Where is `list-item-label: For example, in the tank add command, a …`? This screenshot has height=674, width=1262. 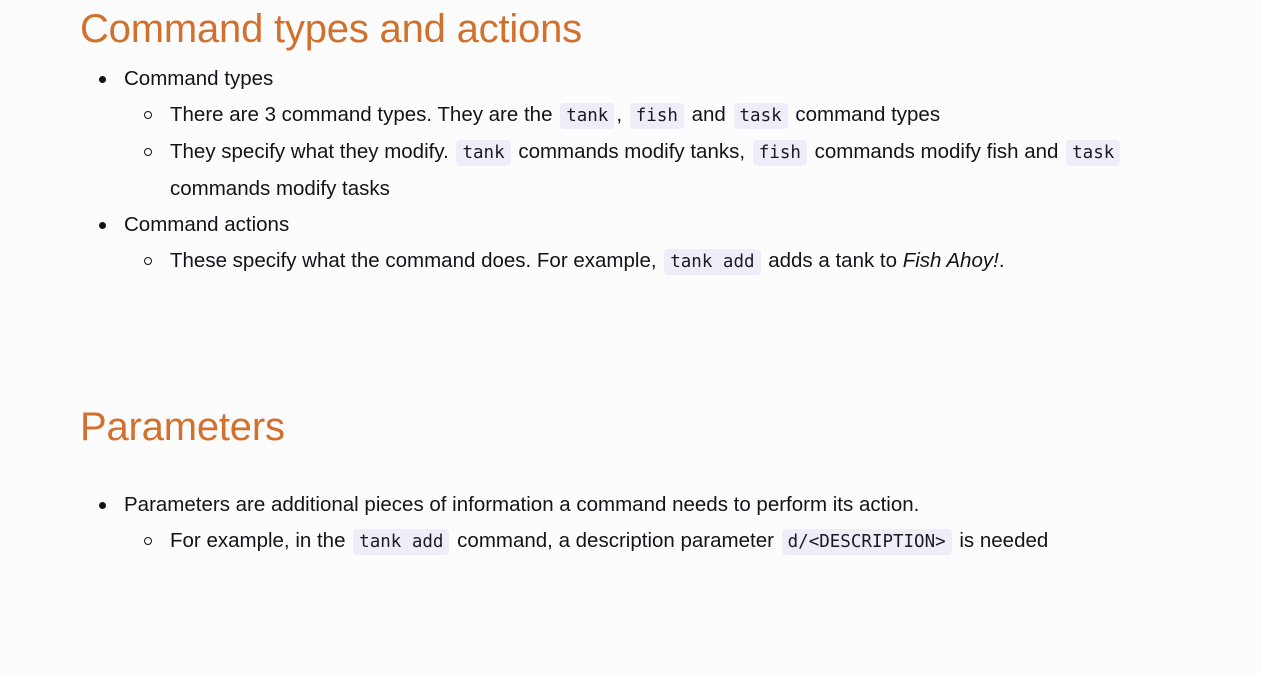
list-item-label: For example, in the tank add command, a … is located at coordinates (696, 541).